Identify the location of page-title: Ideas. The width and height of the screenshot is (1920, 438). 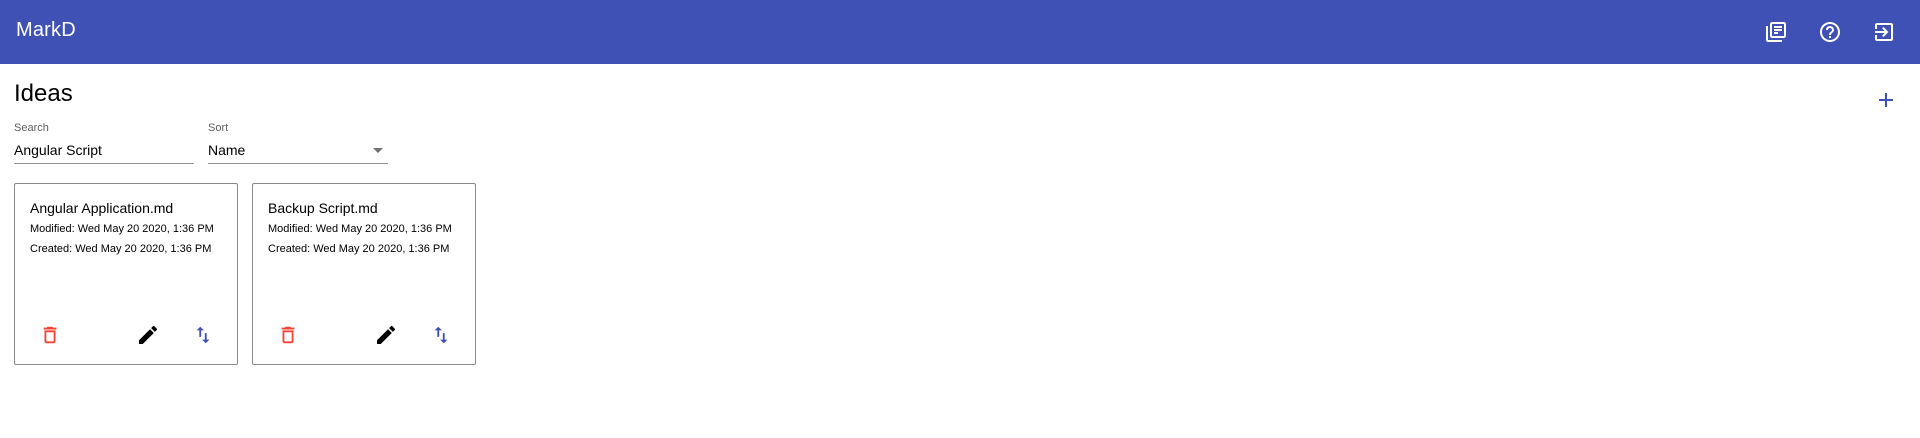
(43, 93).